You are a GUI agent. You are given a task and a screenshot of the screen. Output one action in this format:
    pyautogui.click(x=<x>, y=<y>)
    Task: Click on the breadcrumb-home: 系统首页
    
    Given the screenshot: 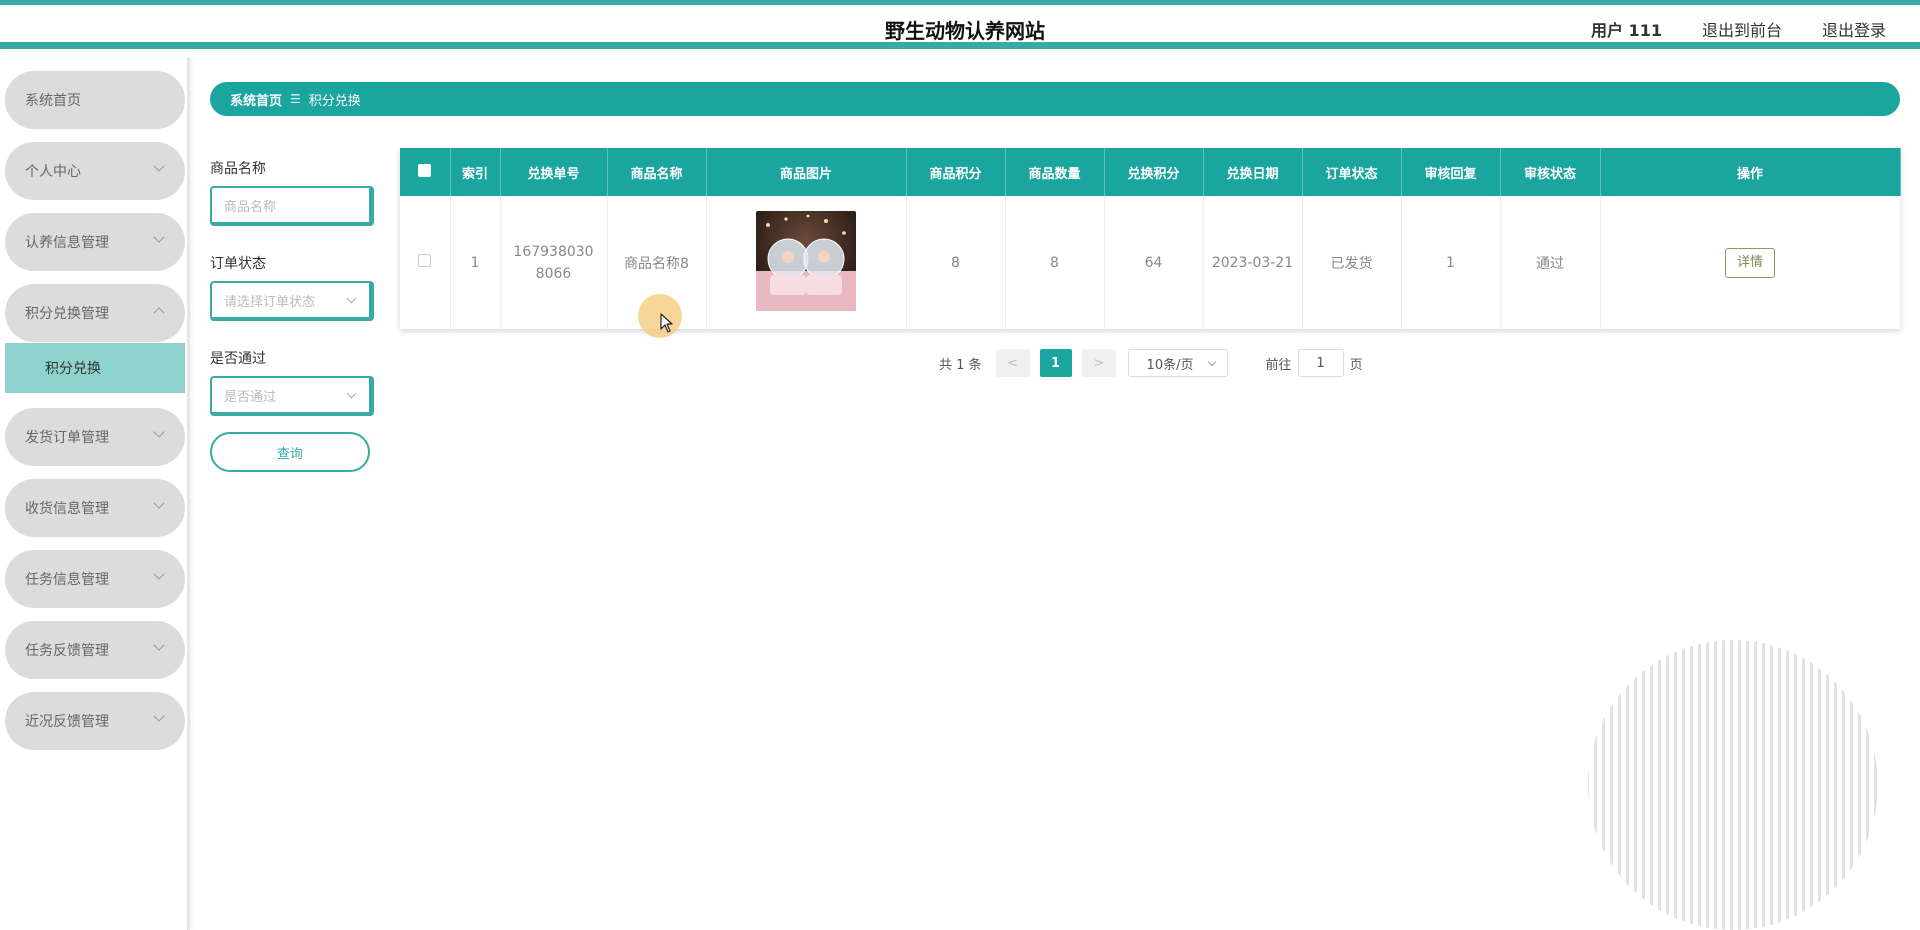 What is the action you would take?
    pyautogui.click(x=256, y=99)
    